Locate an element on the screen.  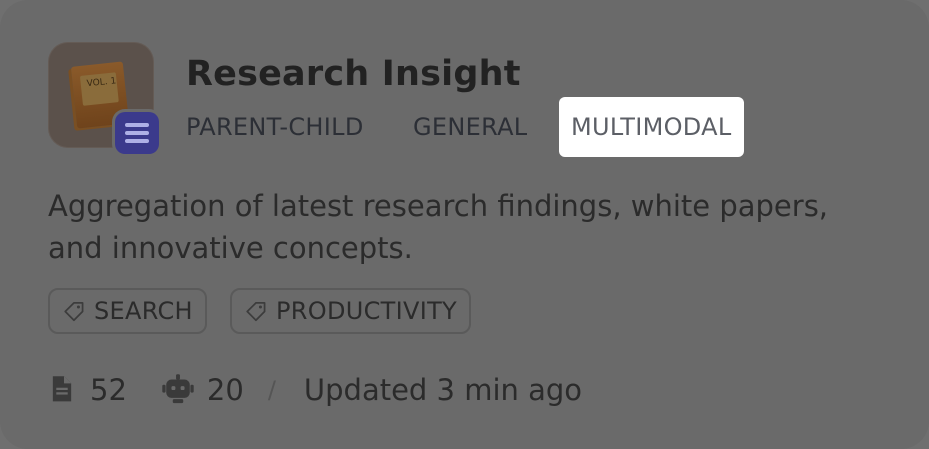
card-title: Research Insight is located at coordinates (353, 74).